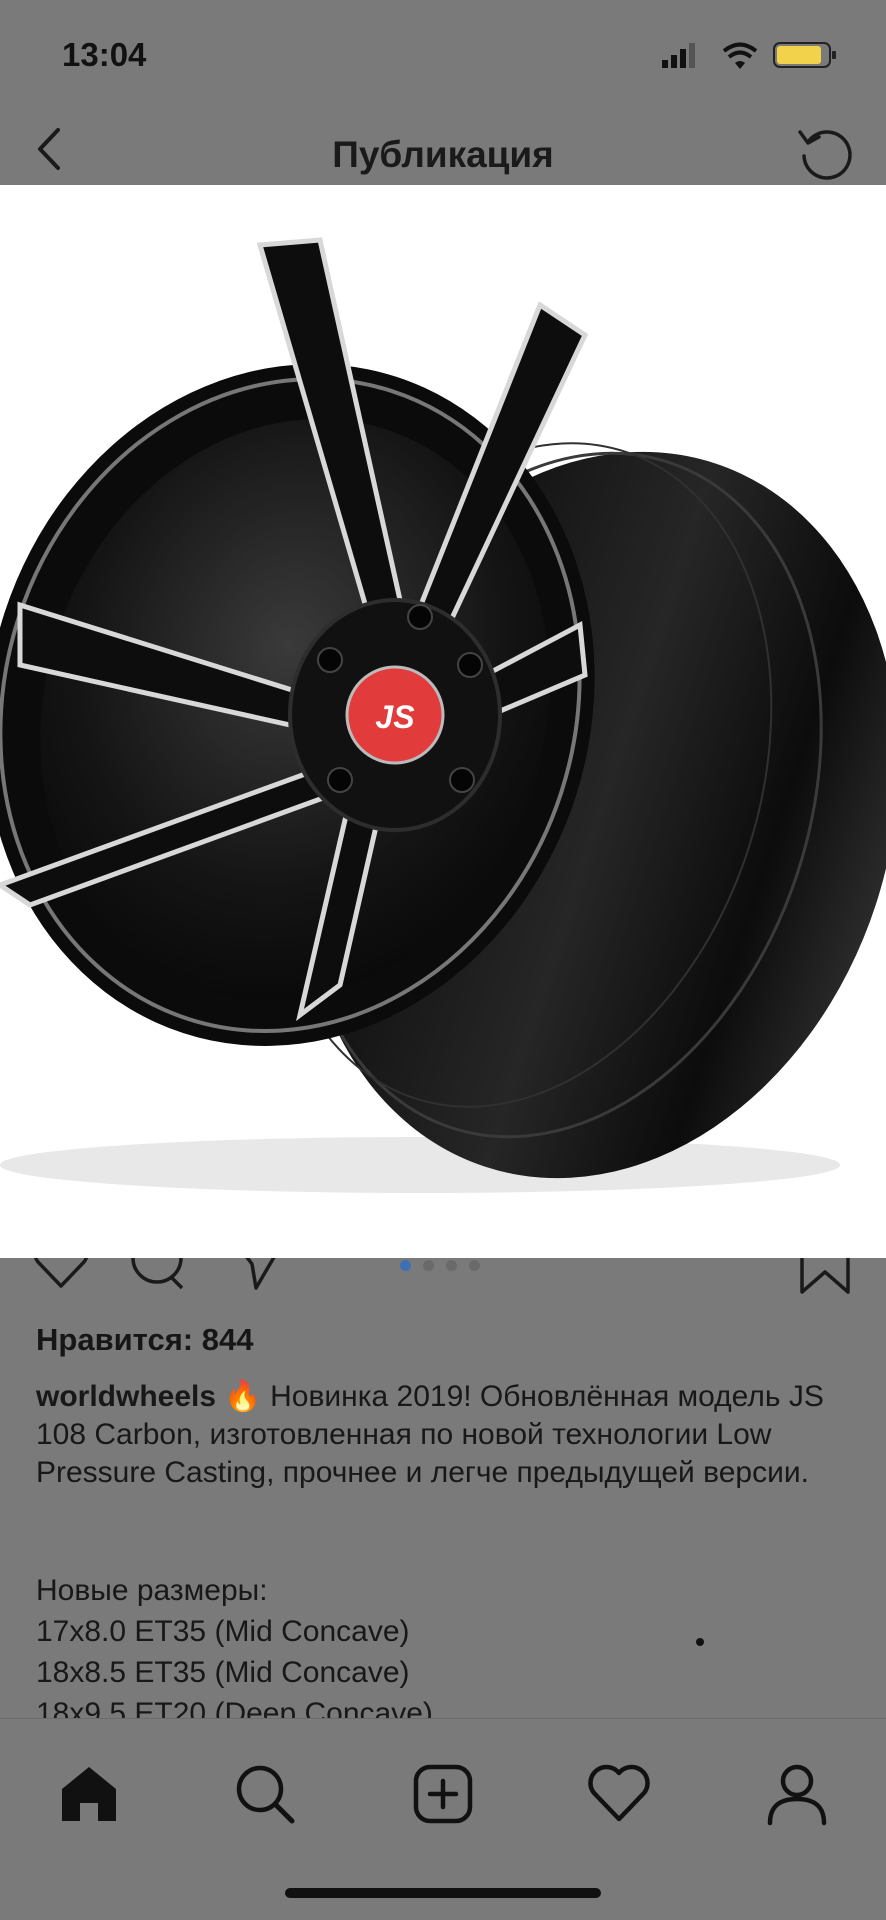 Image resolution: width=886 pixels, height=1920 pixels. Describe the element at coordinates (825, 1277) in the screenshot. I see `bookmark-icon` at that location.